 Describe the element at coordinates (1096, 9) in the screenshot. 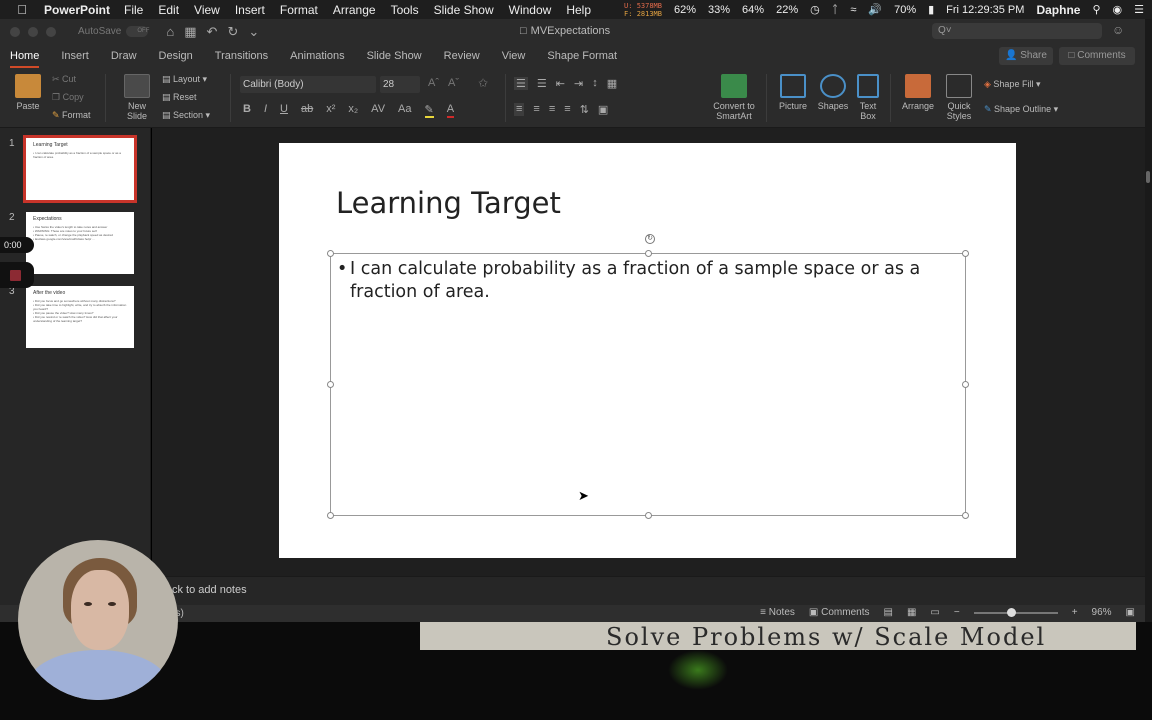

I see `spotlight-icon: ⚲` at that location.